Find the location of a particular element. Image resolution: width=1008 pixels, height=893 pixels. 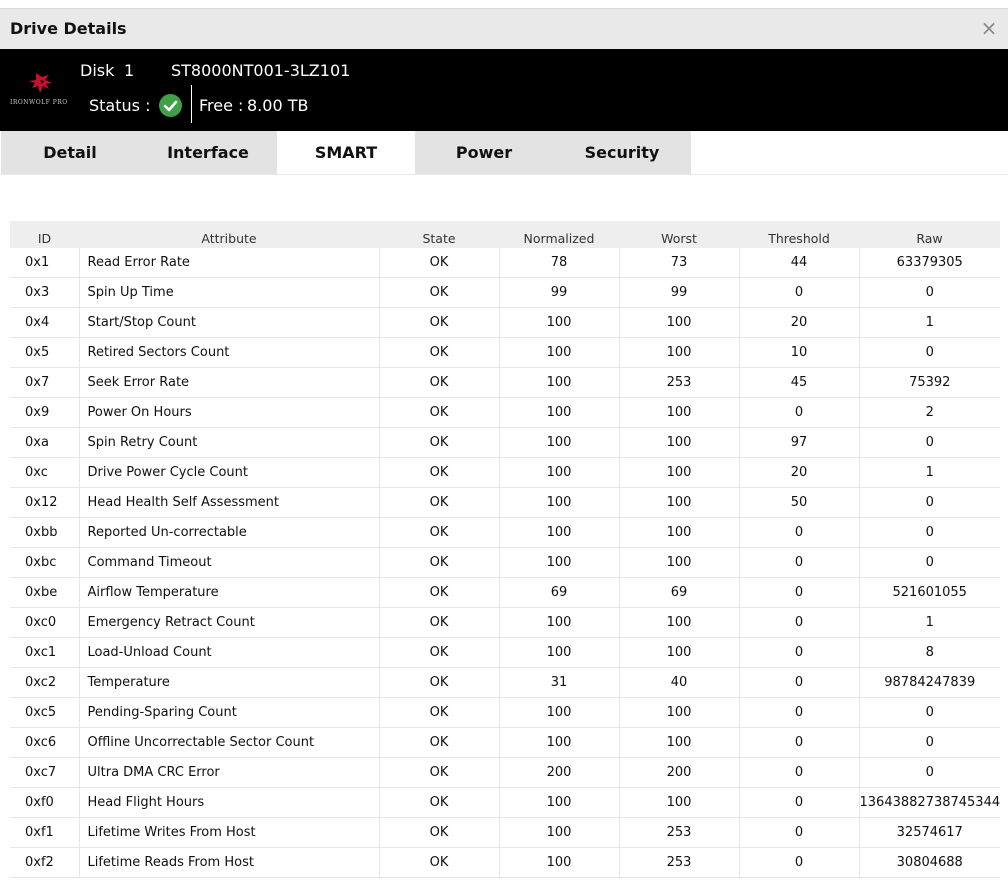

table-row: 0xbb Reported Un-correctable OK 100 100 0 0 is located at coordinates (505, 532).